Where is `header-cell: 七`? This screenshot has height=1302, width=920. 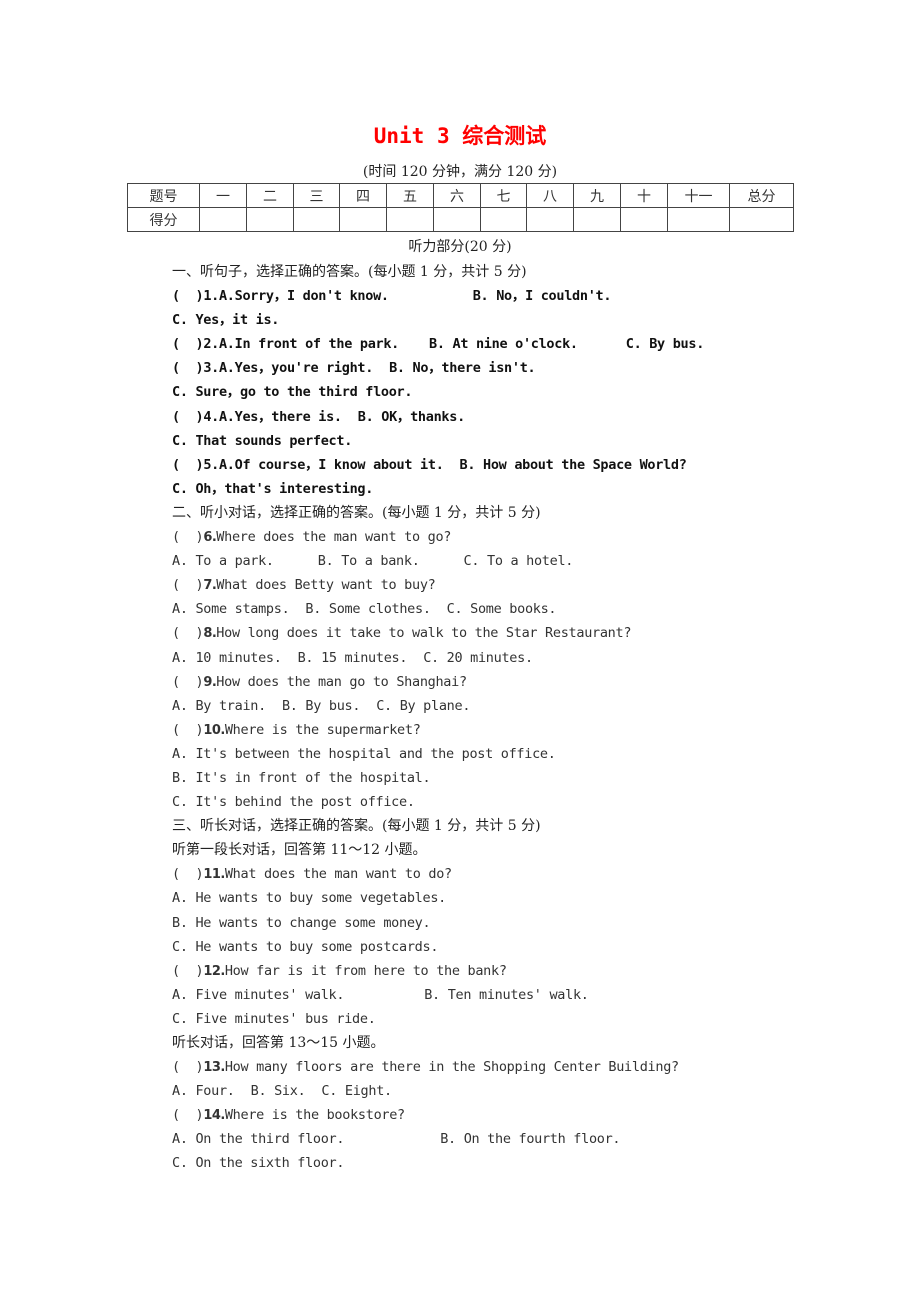
header-cell: 七 is located at coordinates (503, 195).